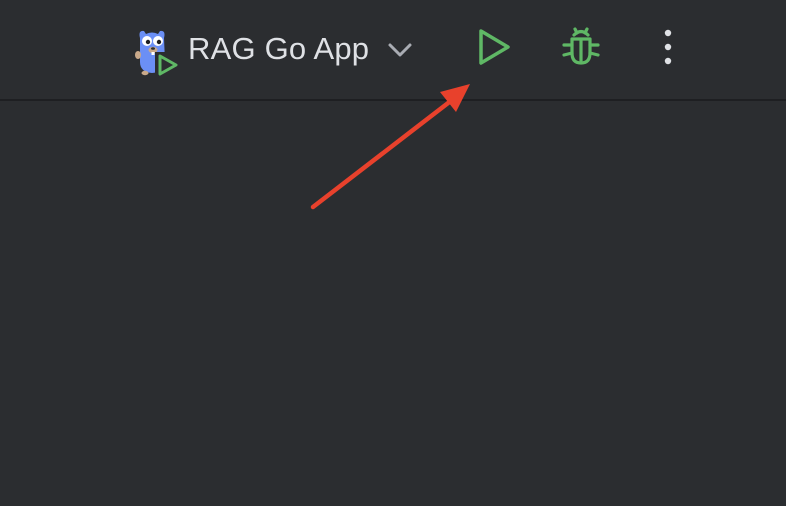  I want to click on debug-button, so click(581, 49).